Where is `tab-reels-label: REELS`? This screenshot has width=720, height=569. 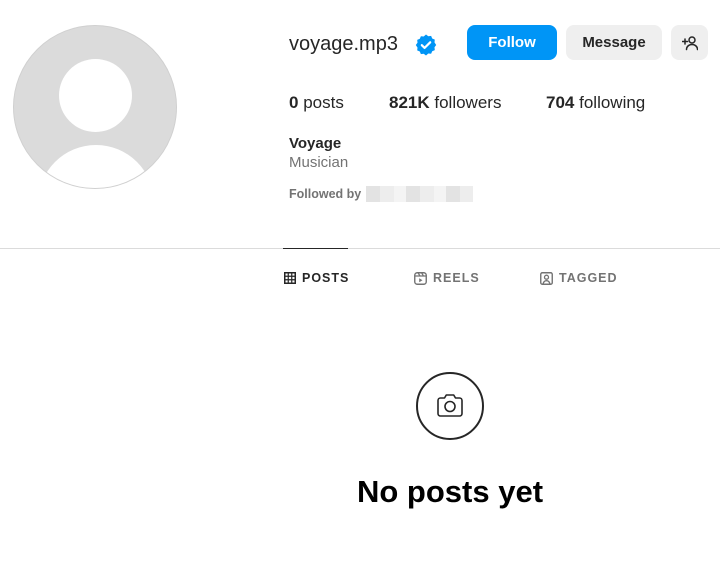 tab-reels-label: REELS is located at coordinates (456, 278).